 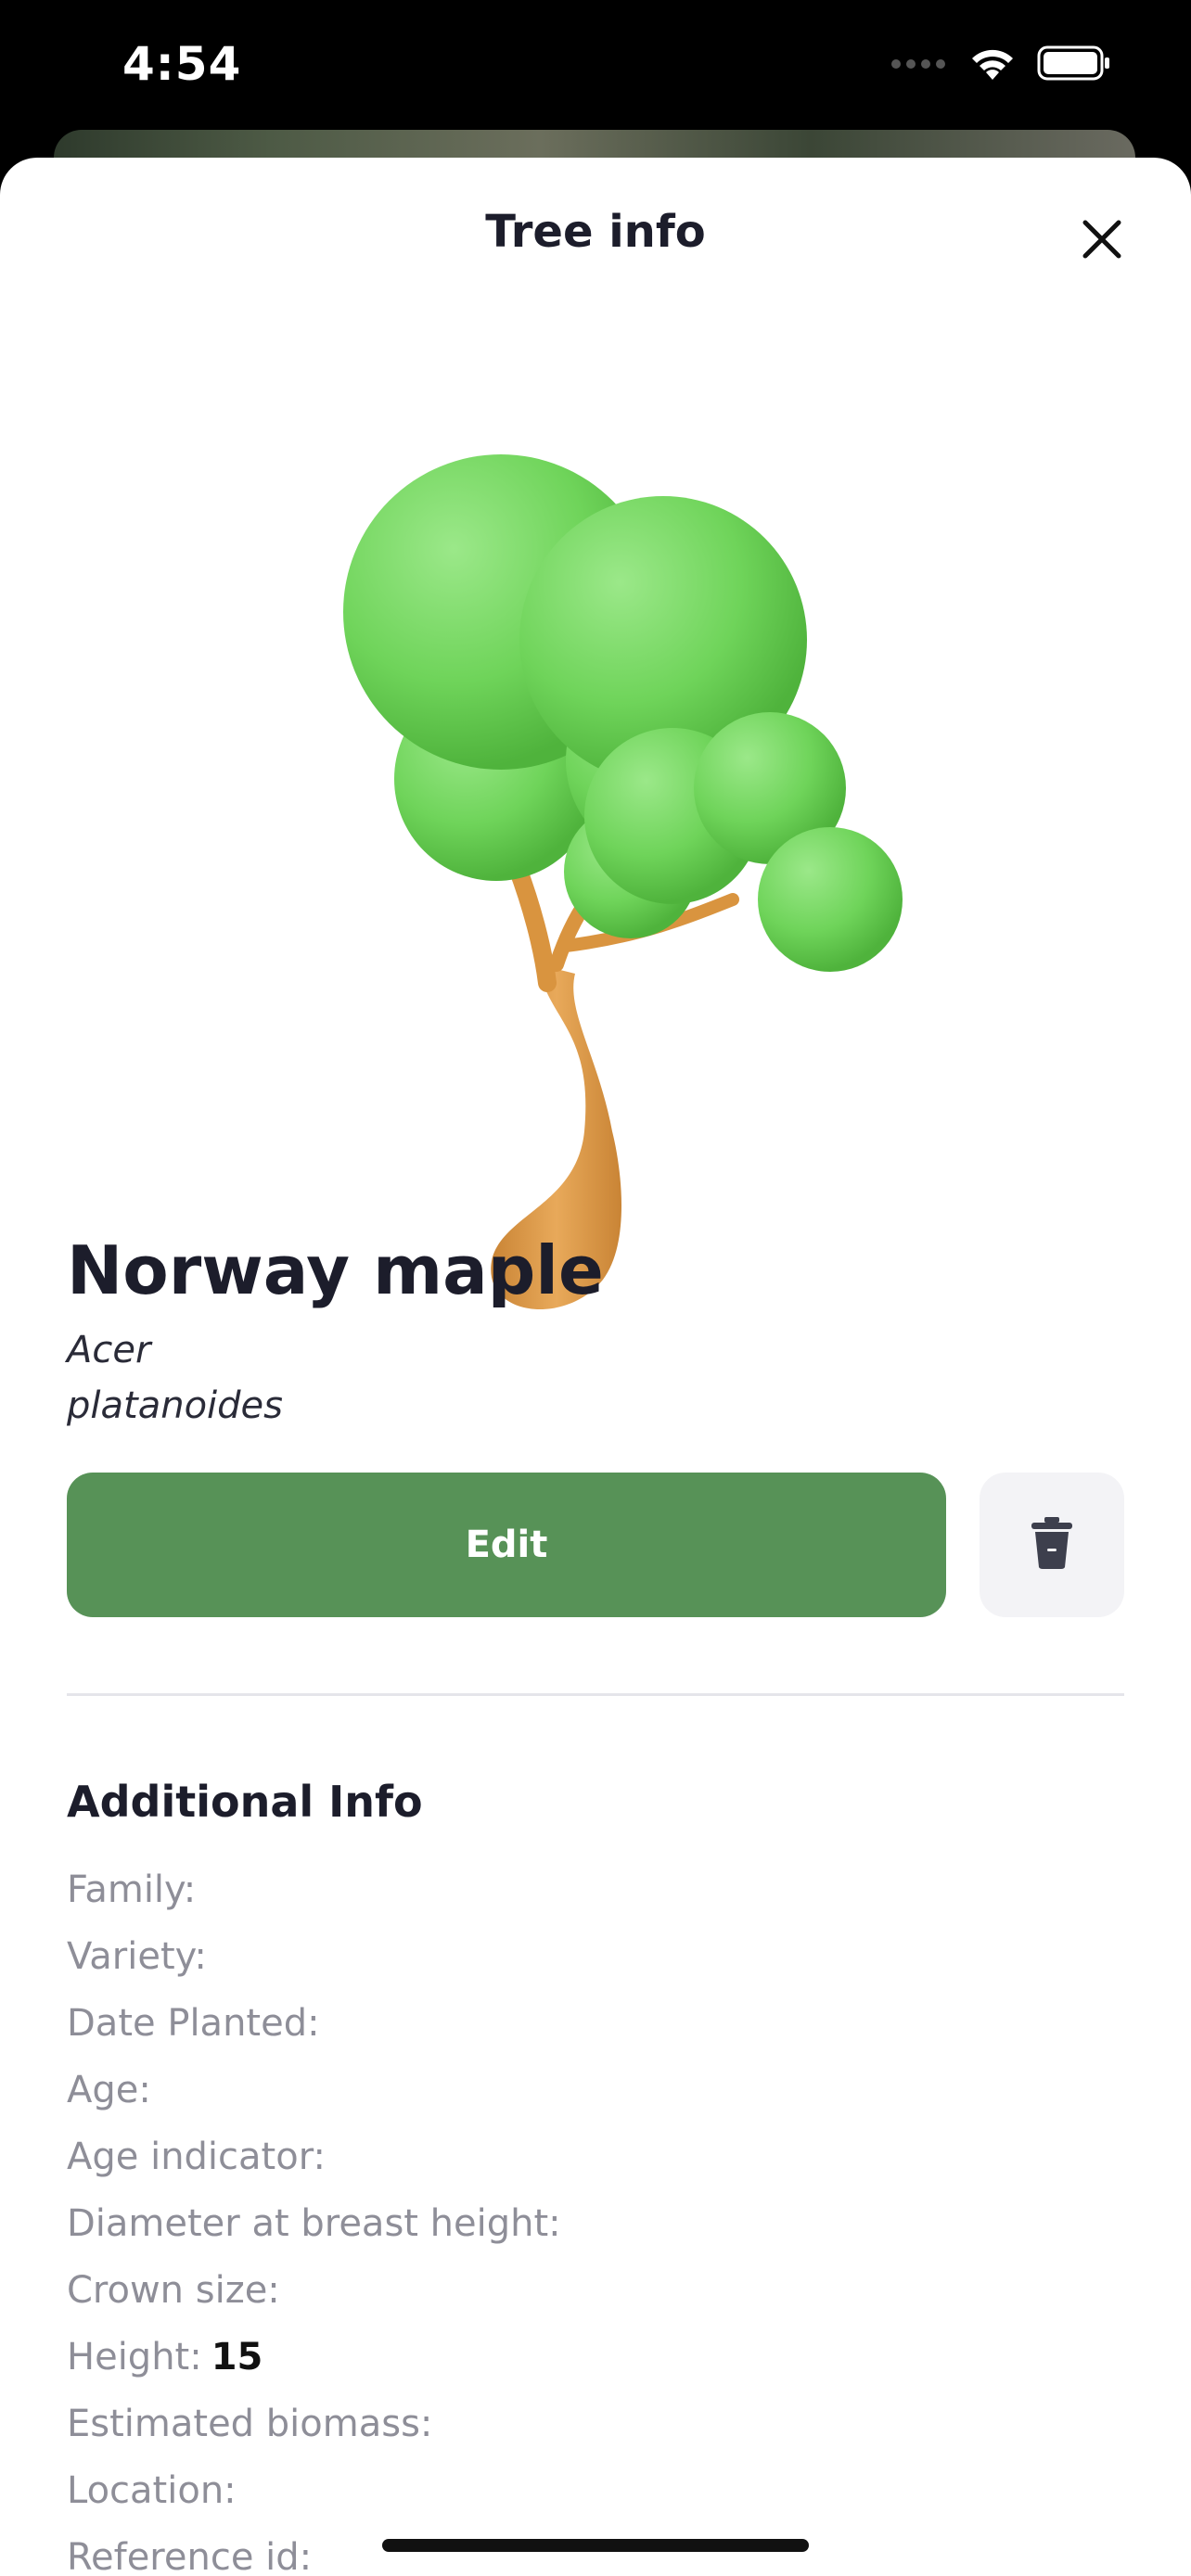 I want to click on info-row-height: Height: 15, so click(x=595, y=2357).